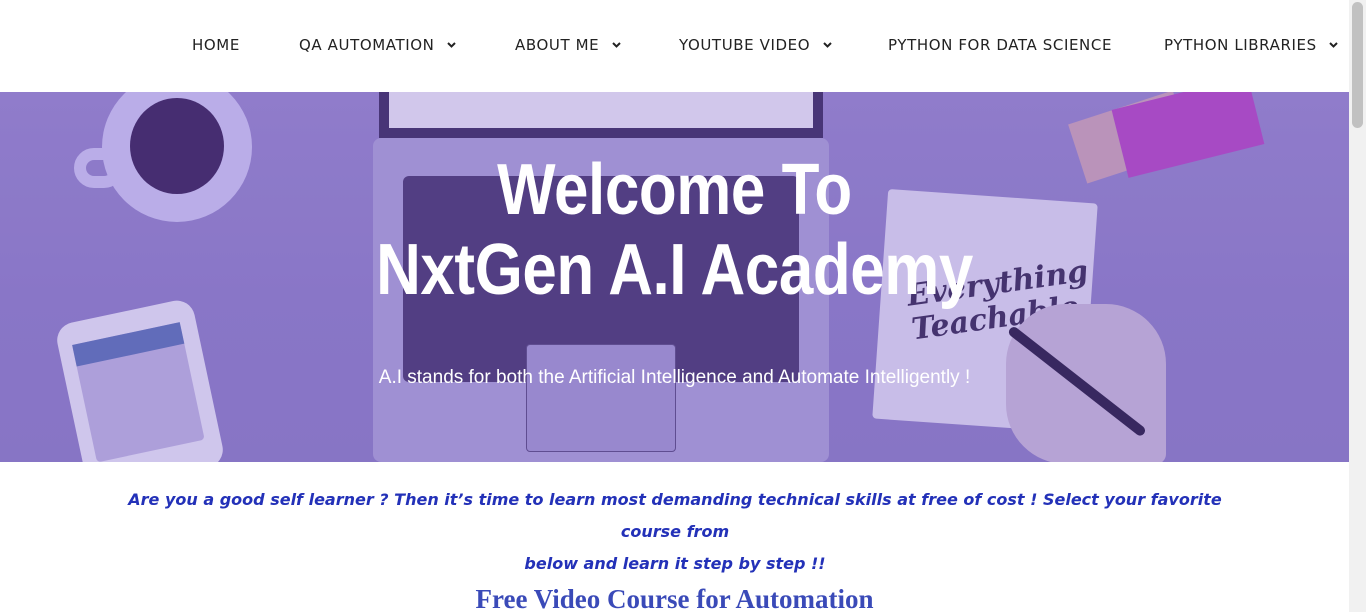  I want to click on nav-item-about-me: ABOUT ME, so click(568, 45).